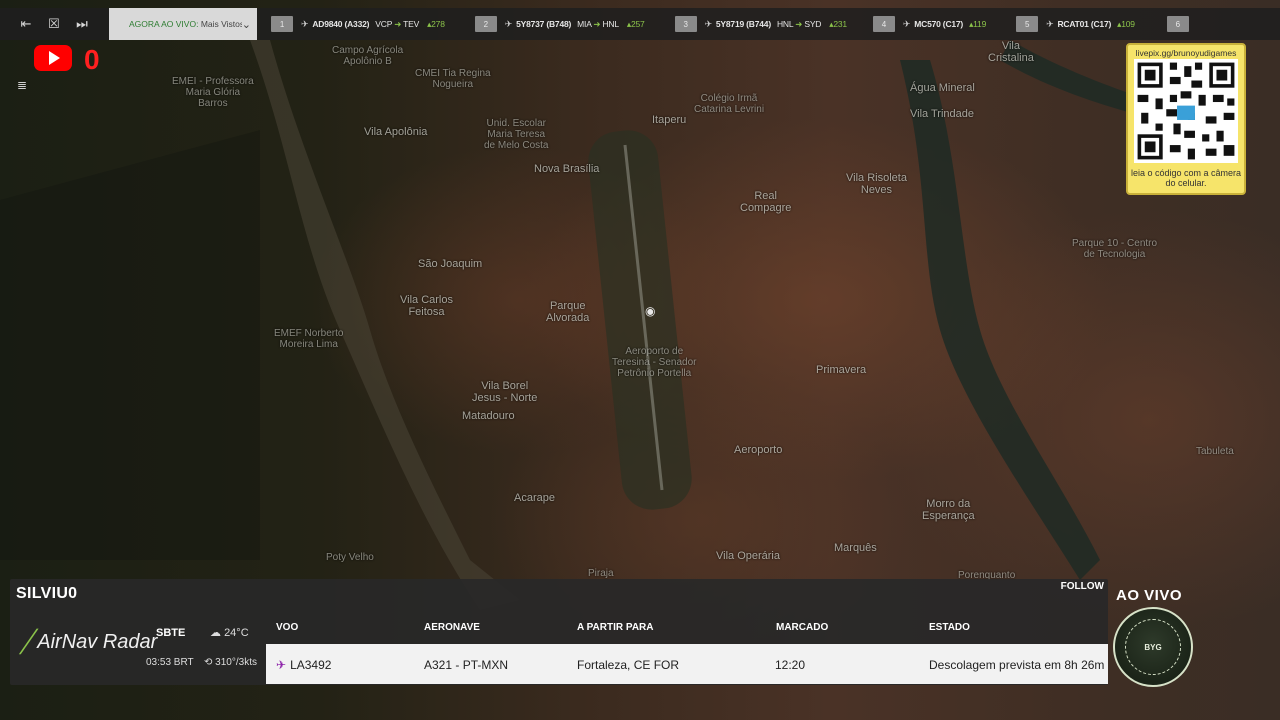 The height and width of the screenshot is (720, 1280). I want to click on flight-index: 1, so click(282, 24).